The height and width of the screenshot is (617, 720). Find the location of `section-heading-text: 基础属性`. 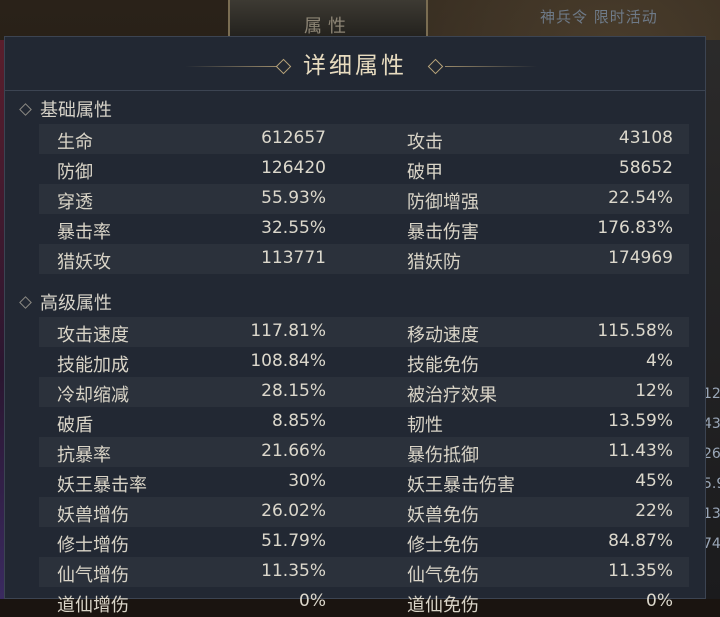

section-heading-text: 基础属性 is located at coordinates (76, 110).